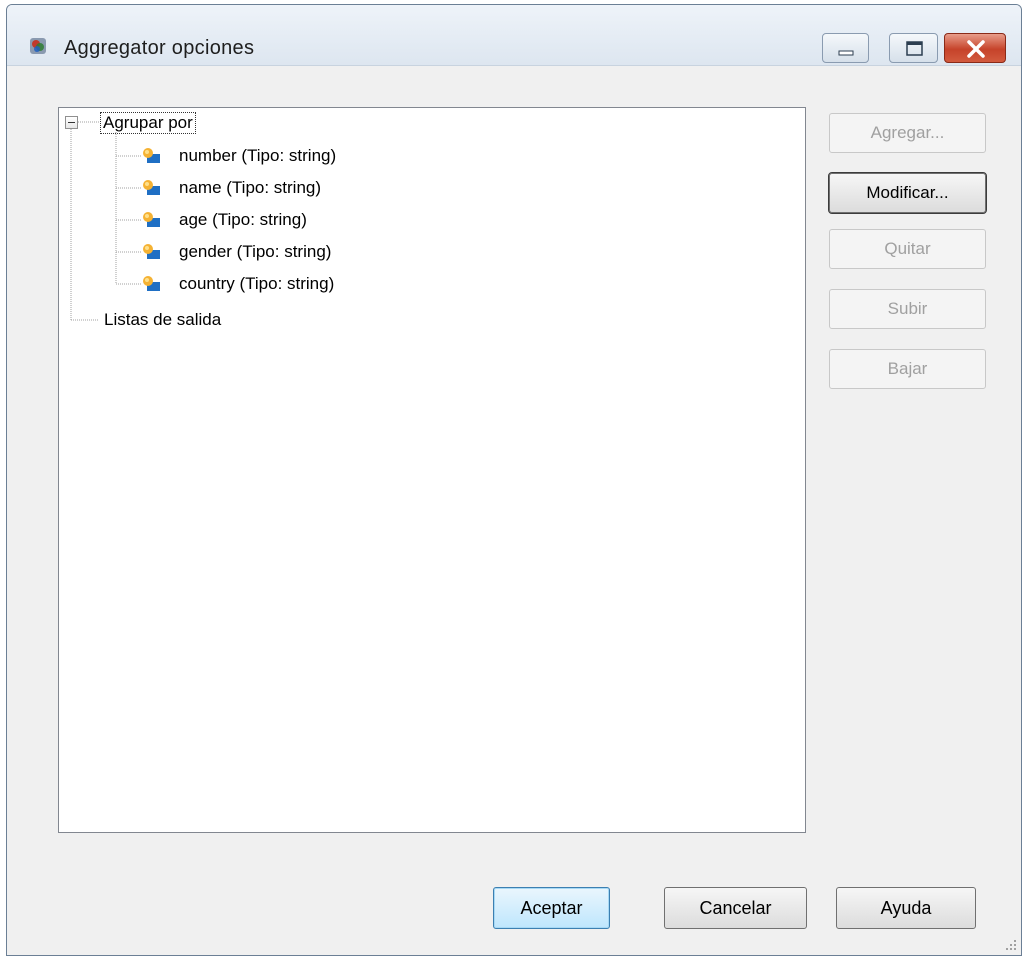  I want to click on close-icon, so click(976, 49).